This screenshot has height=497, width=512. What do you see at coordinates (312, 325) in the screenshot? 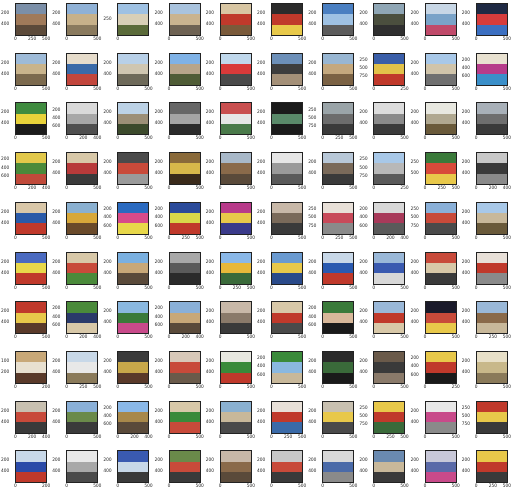
I see `y-tick-label: 600` at bounding box center [312, 325].